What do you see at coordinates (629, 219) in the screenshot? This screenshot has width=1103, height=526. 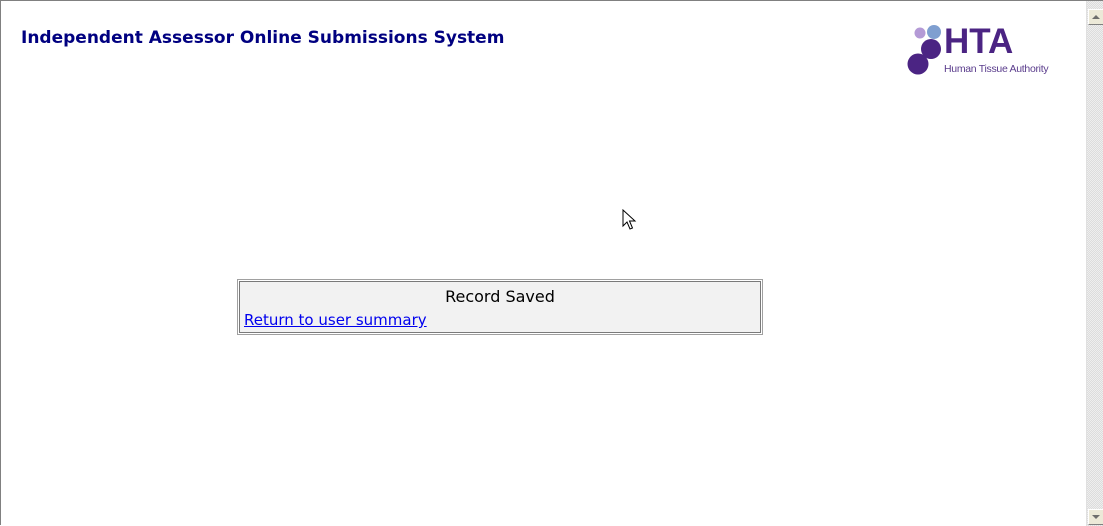 I see `mouse-pointer-icon` at bounding box center [629, 219].